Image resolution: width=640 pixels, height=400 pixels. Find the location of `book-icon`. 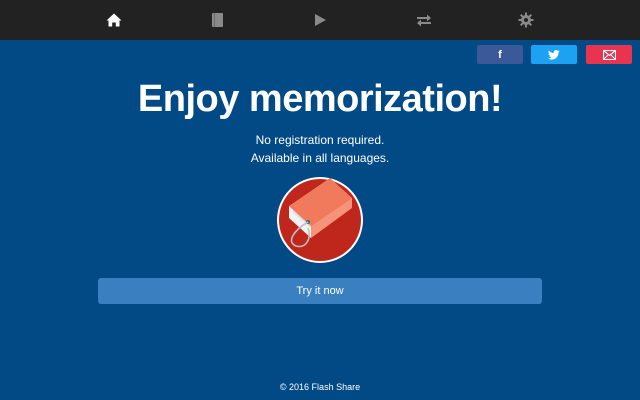

book-icon is located at coordinates (217, 20).